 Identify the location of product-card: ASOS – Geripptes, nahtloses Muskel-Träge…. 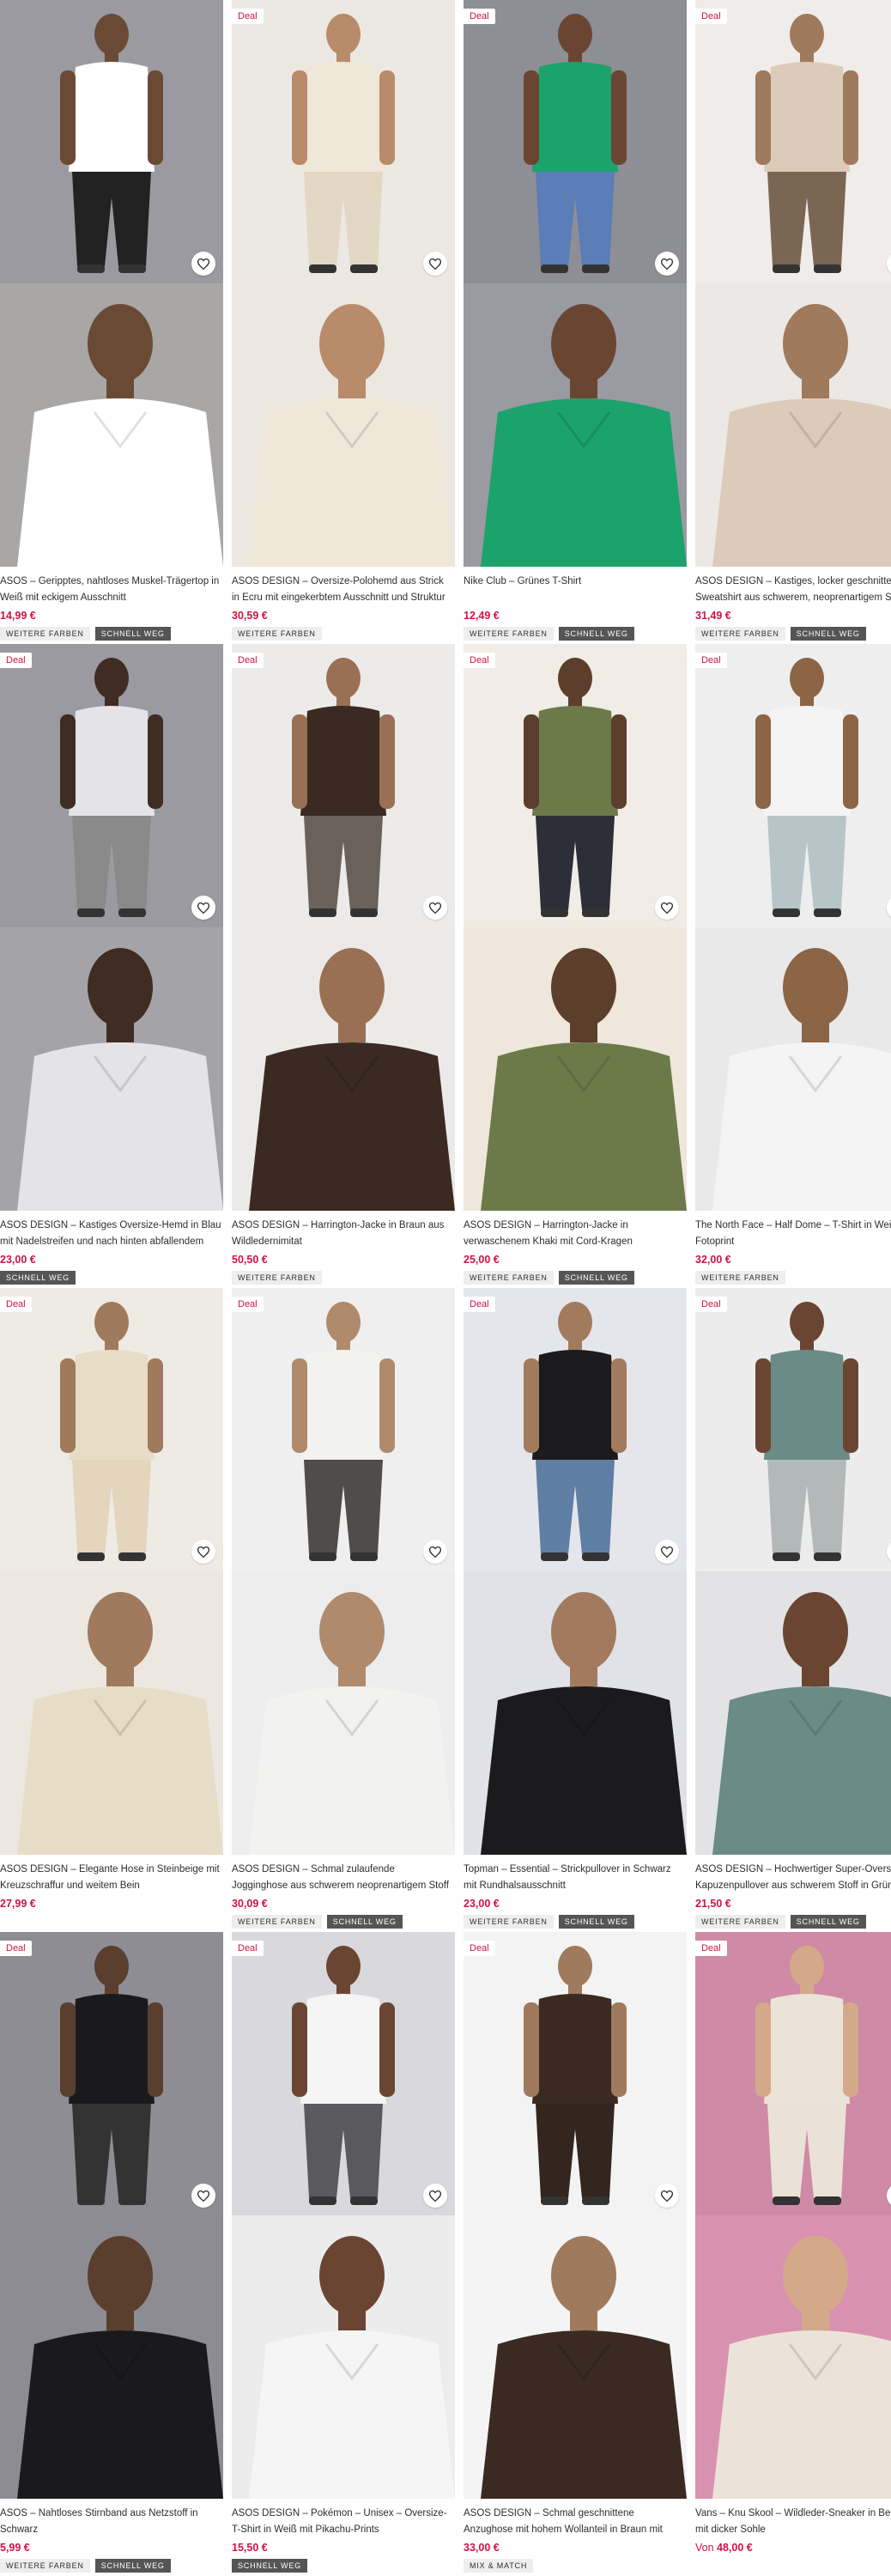
(111, 322).